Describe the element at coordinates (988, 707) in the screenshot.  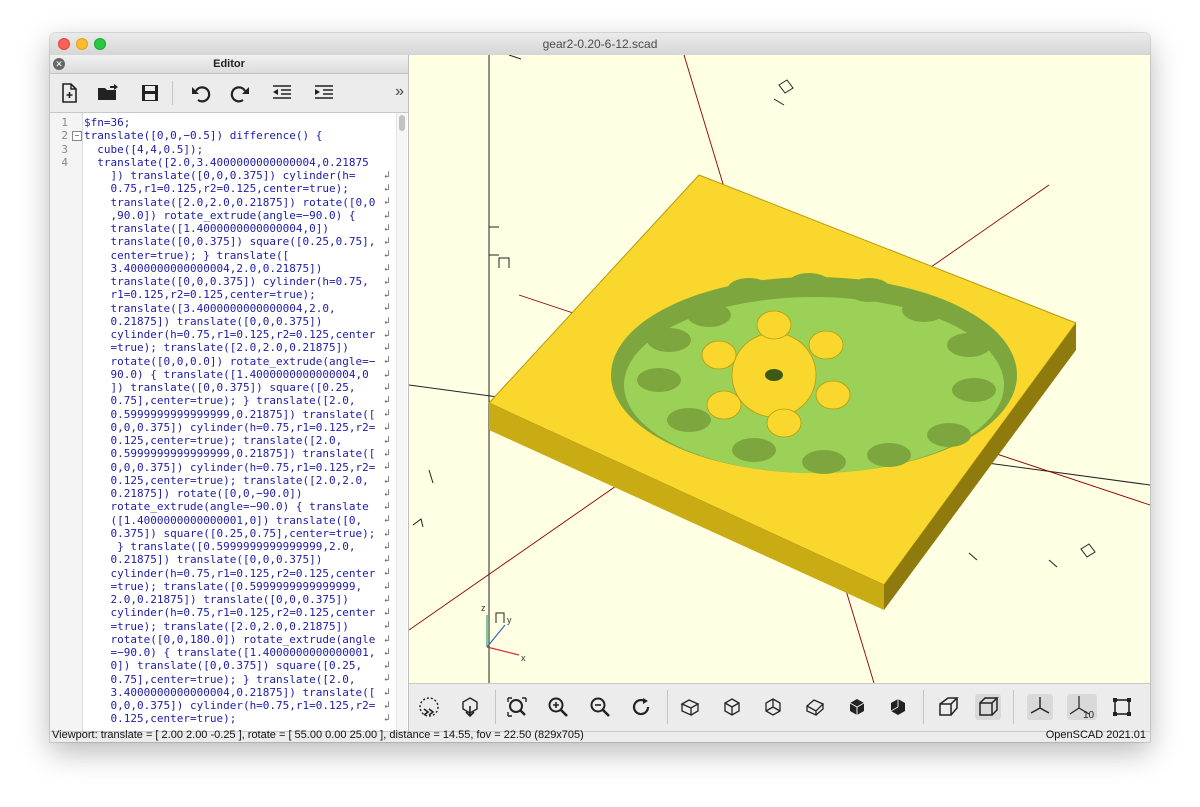
I see `orthogonal-icon` at that location.